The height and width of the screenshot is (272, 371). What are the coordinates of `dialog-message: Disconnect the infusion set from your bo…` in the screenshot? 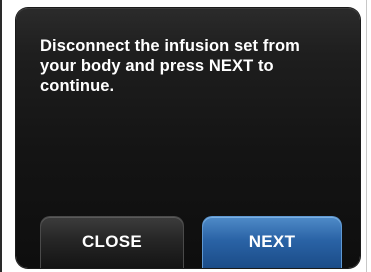 It's located at (170, 66).